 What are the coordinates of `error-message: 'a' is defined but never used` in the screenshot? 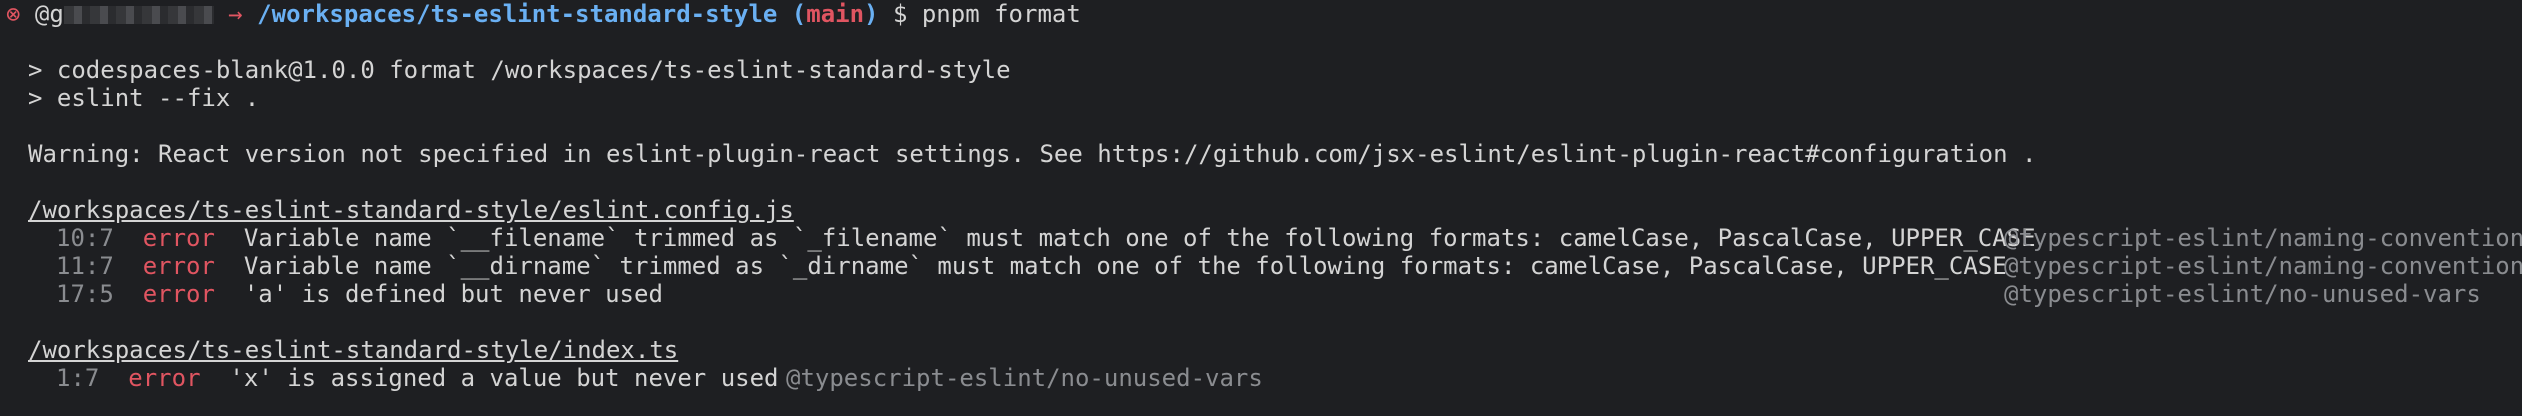 It's located at (453, 294).